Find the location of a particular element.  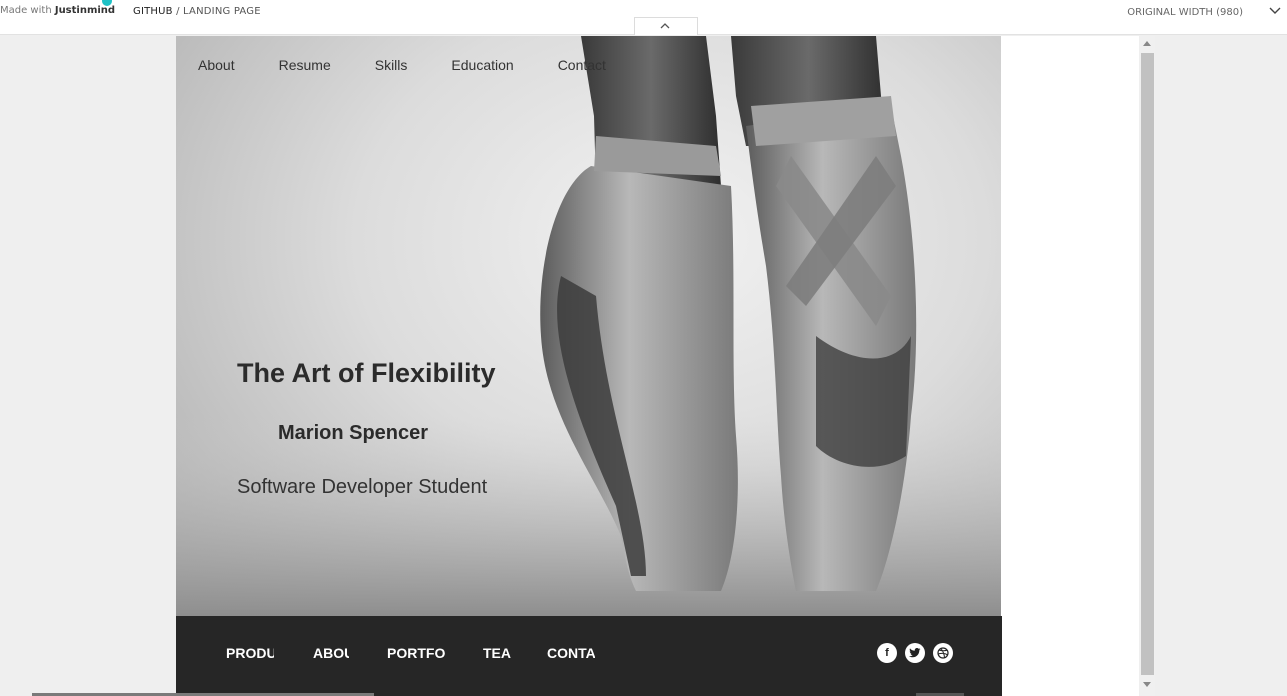

footer-nav-team: TEA is located at coordinates (497, 653).